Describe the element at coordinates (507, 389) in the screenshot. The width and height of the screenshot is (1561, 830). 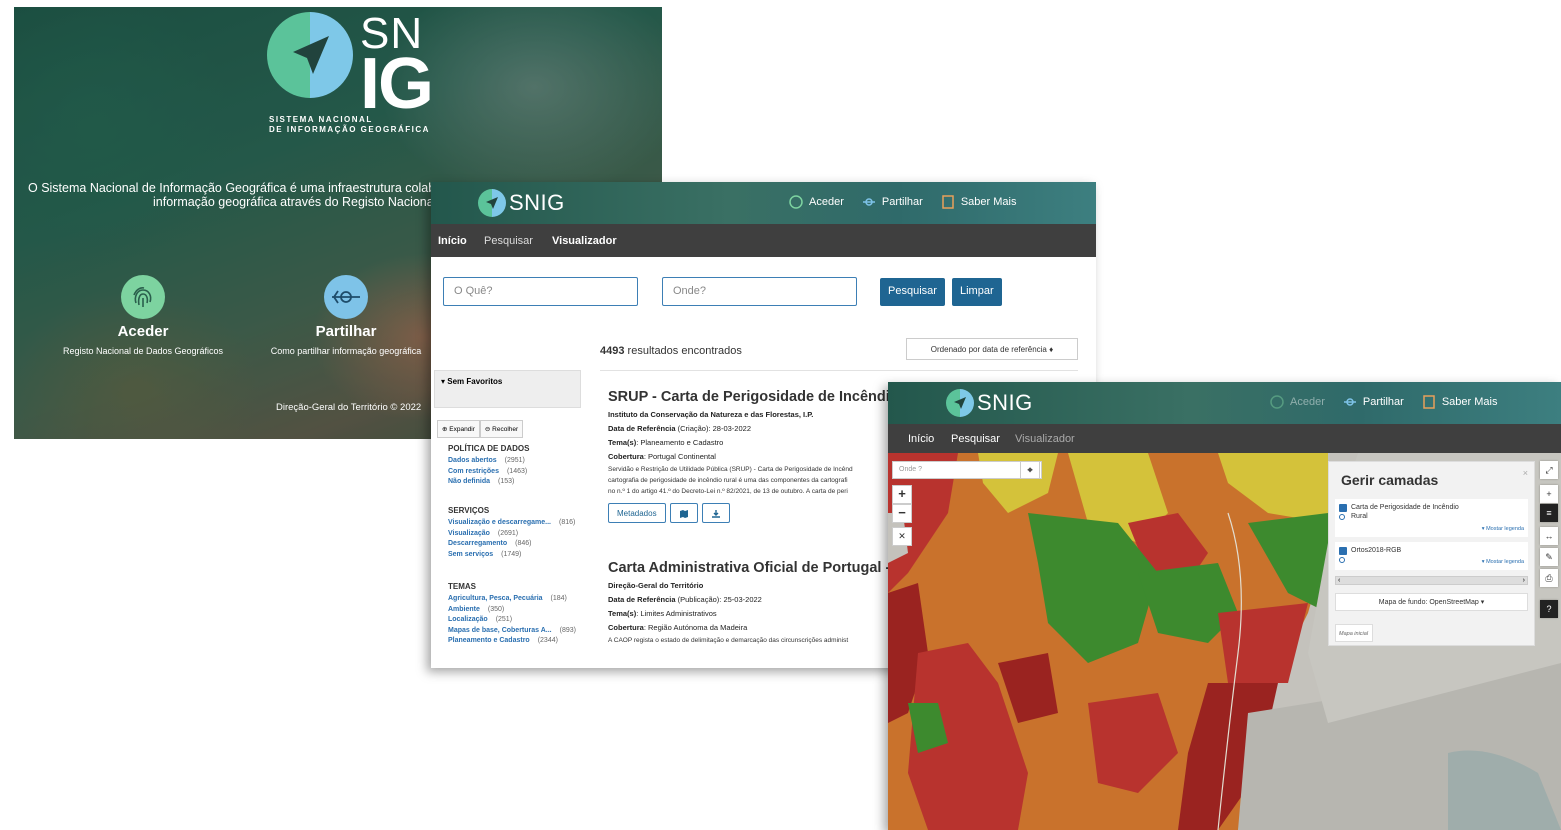
I see `favorites-panel: ▾ Sem Favoritos` at that location.